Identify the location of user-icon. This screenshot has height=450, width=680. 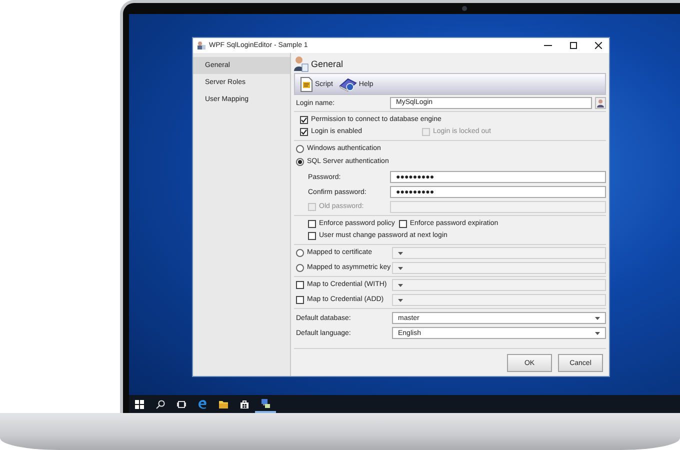
(600, 103).